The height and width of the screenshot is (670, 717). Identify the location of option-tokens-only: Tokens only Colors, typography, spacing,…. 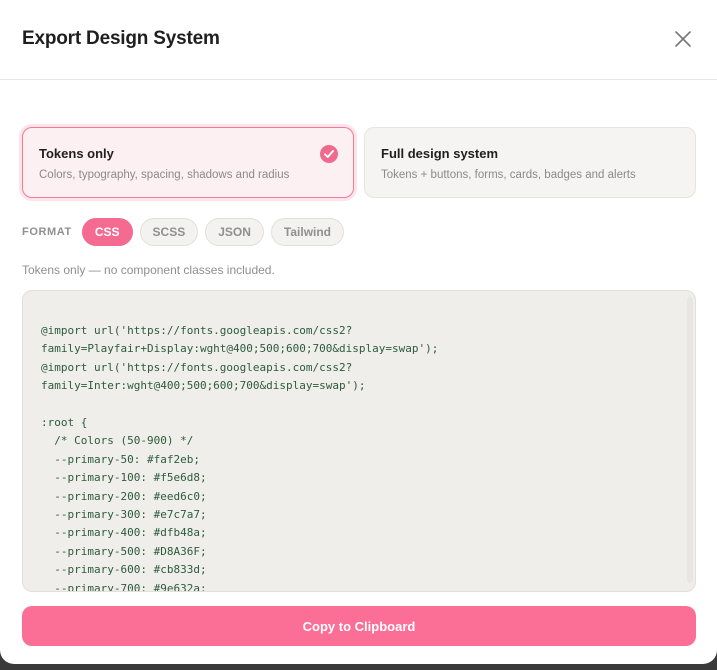
(188, 162).